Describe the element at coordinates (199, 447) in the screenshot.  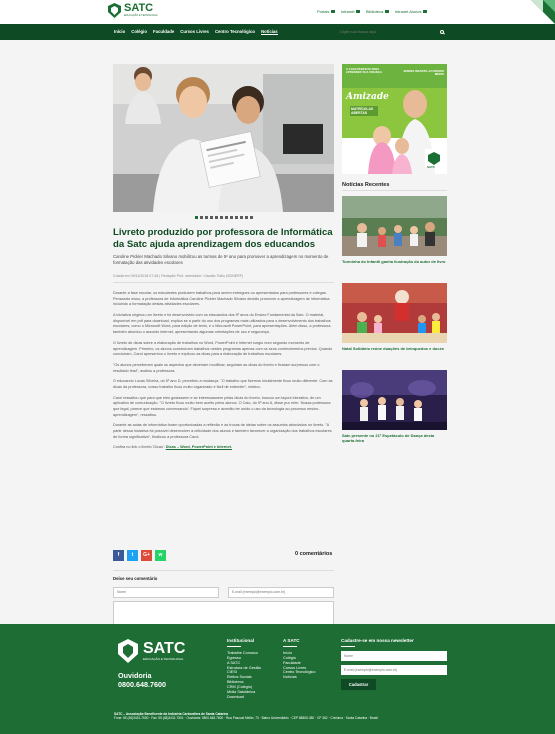
I see `dicas-link: Dicas – Word, PowerPoint e Internet.` at that location.